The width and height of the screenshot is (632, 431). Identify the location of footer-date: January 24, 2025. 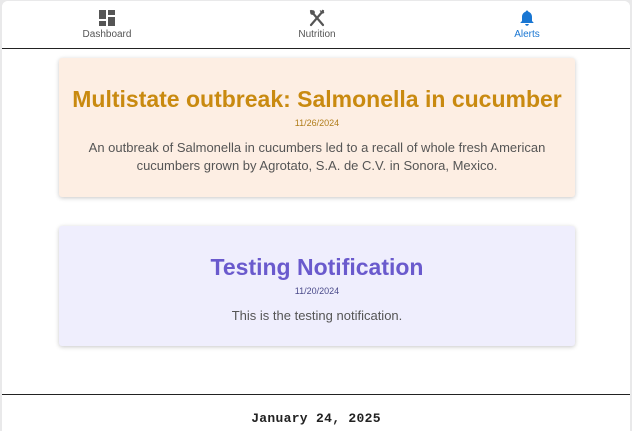
(316, 418).